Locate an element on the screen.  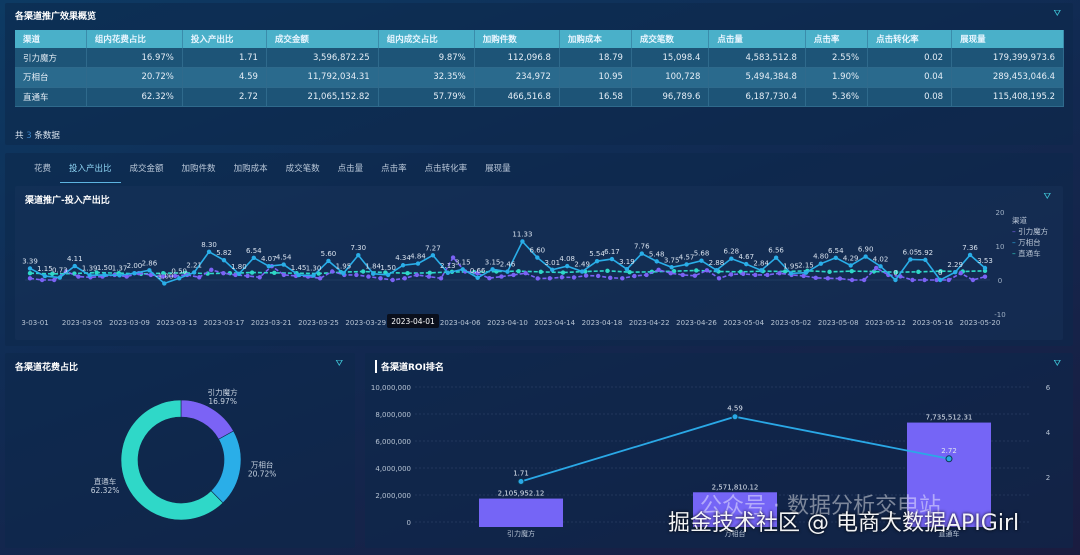
table-cell: 0.04 is located at coordinates (910, 77).